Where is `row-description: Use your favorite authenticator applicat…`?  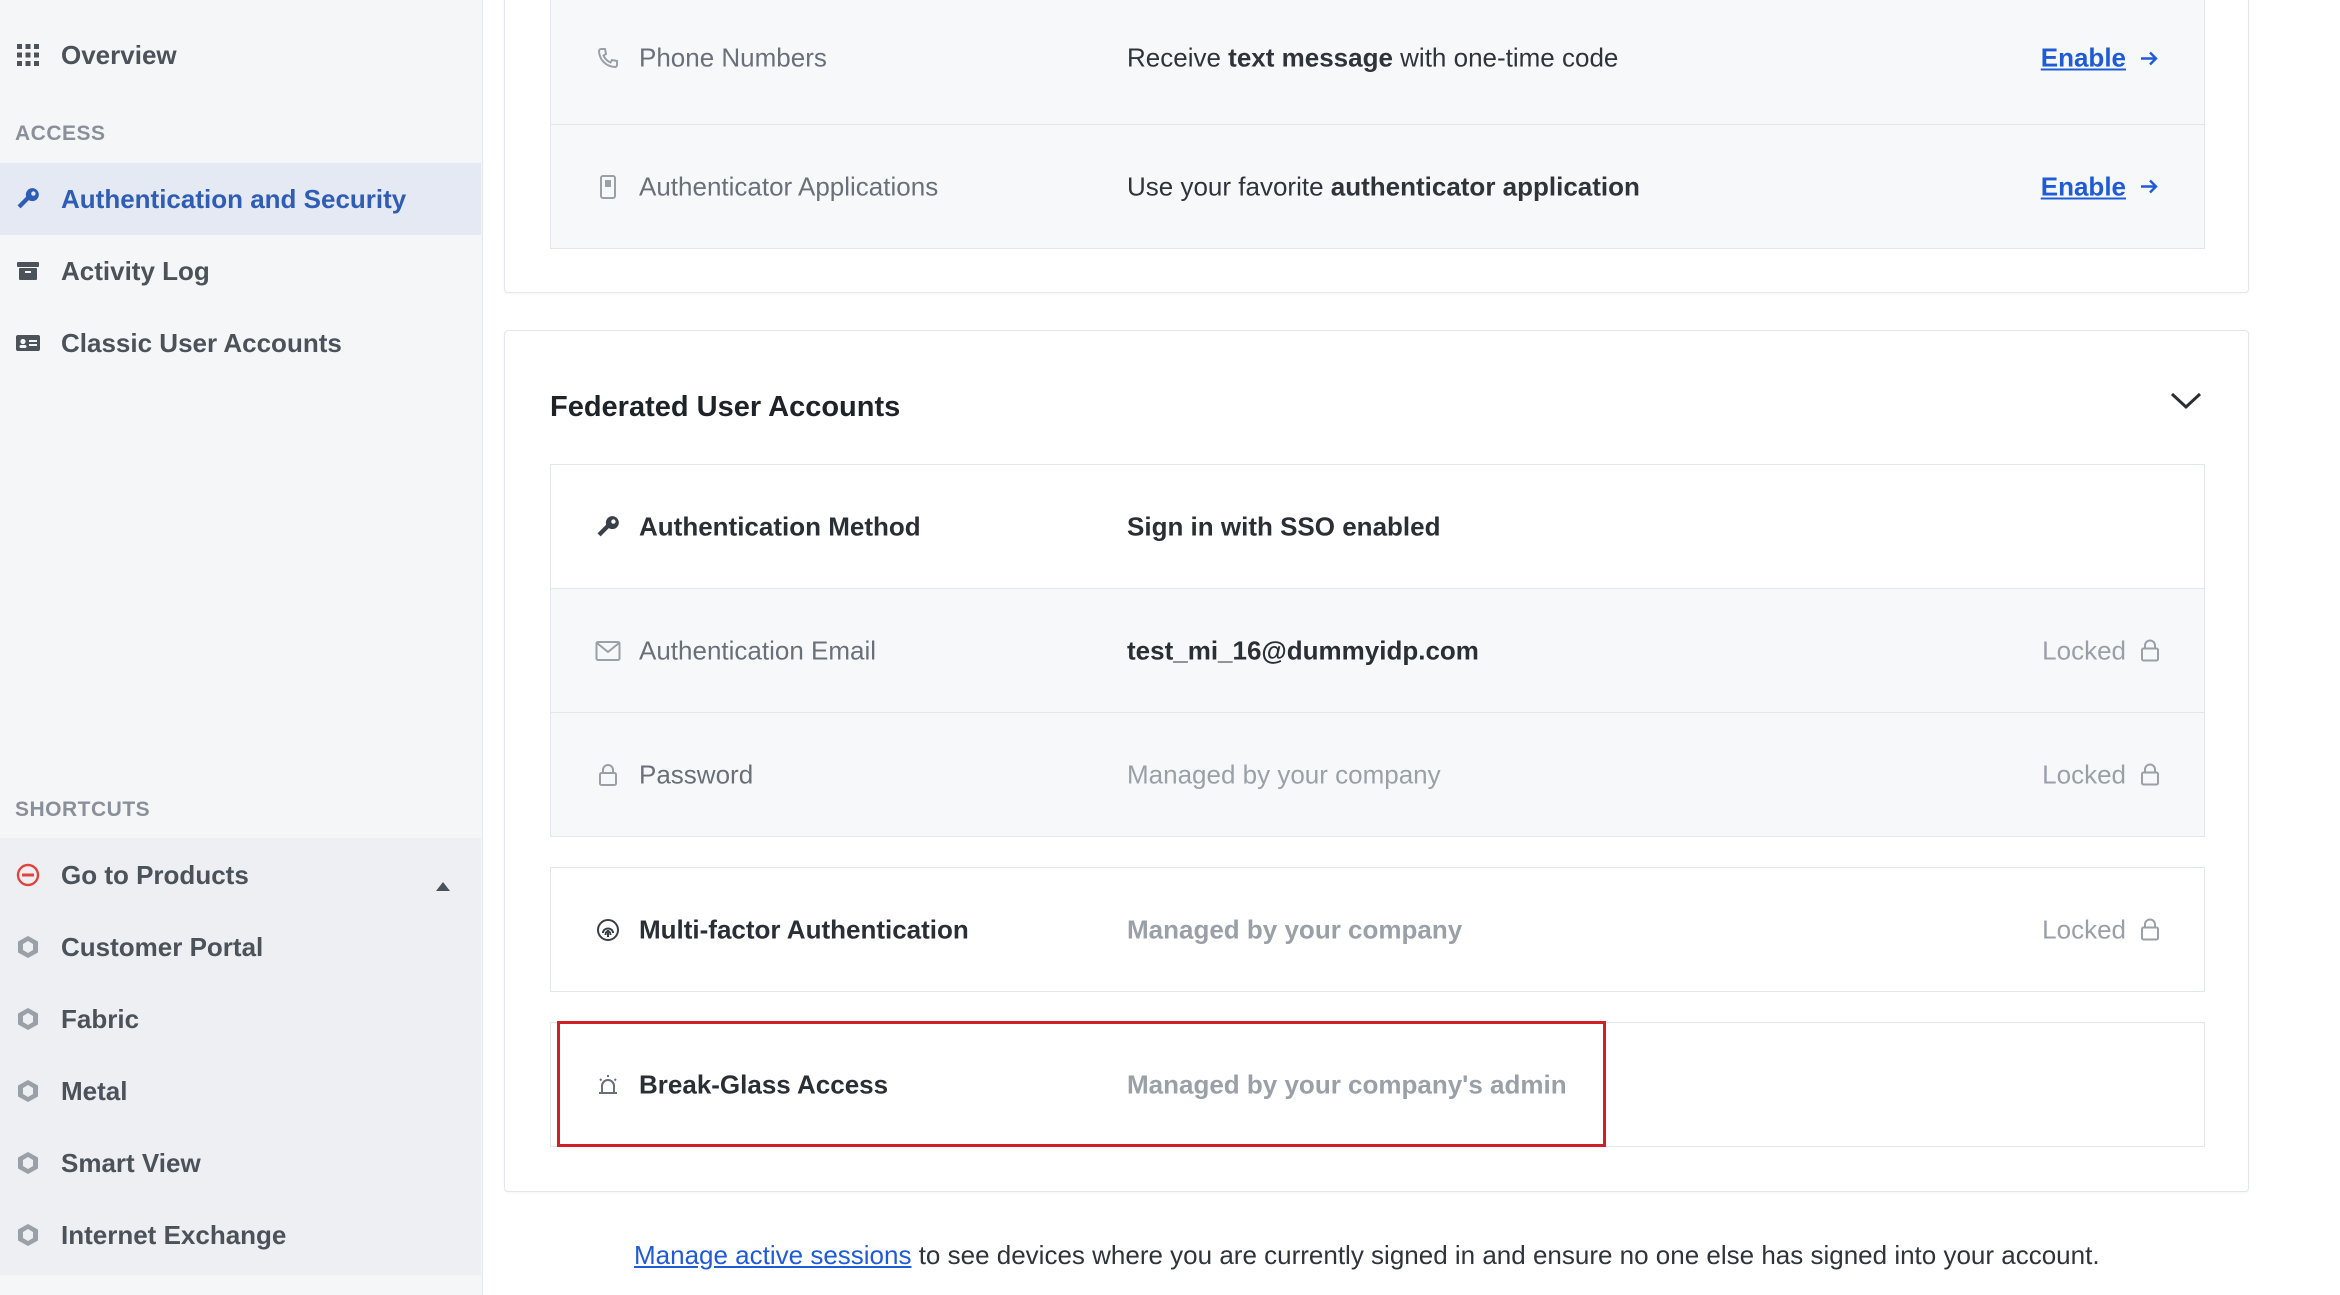
row-description: Use your favorite authenticator applicat… is located at coordinates (1383, 186).